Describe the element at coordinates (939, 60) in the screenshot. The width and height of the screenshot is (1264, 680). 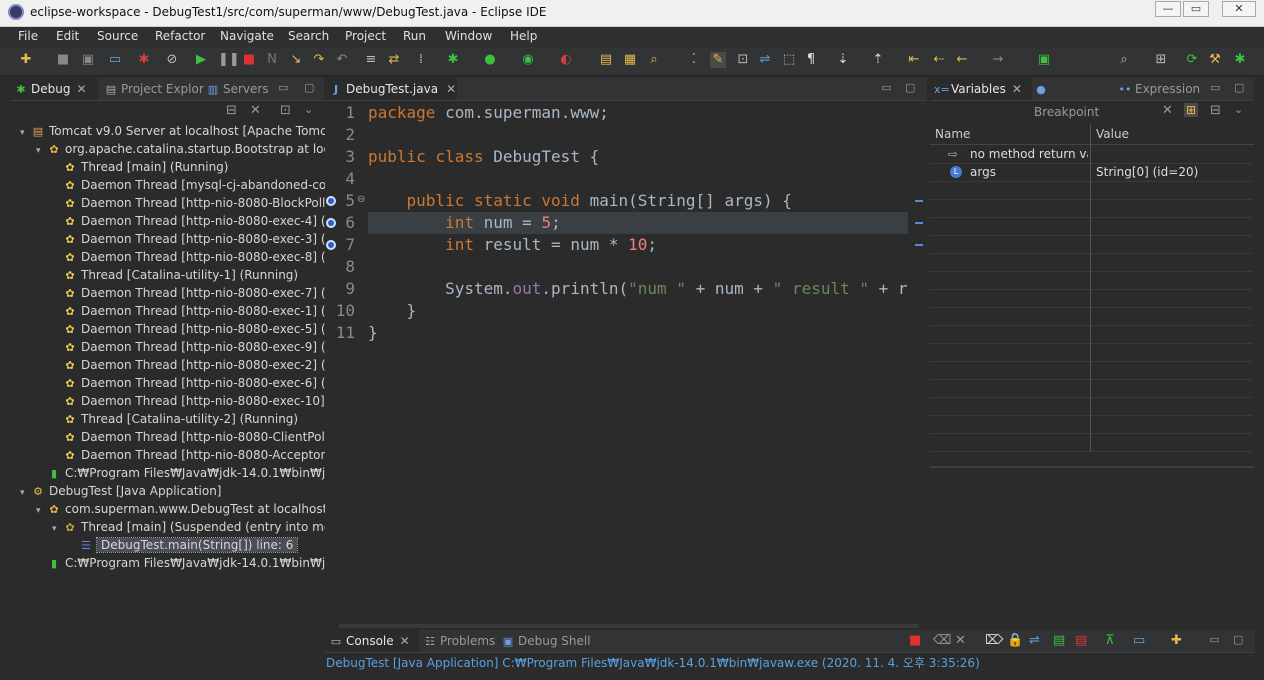
I see `back-icon: ⇠` at that location.